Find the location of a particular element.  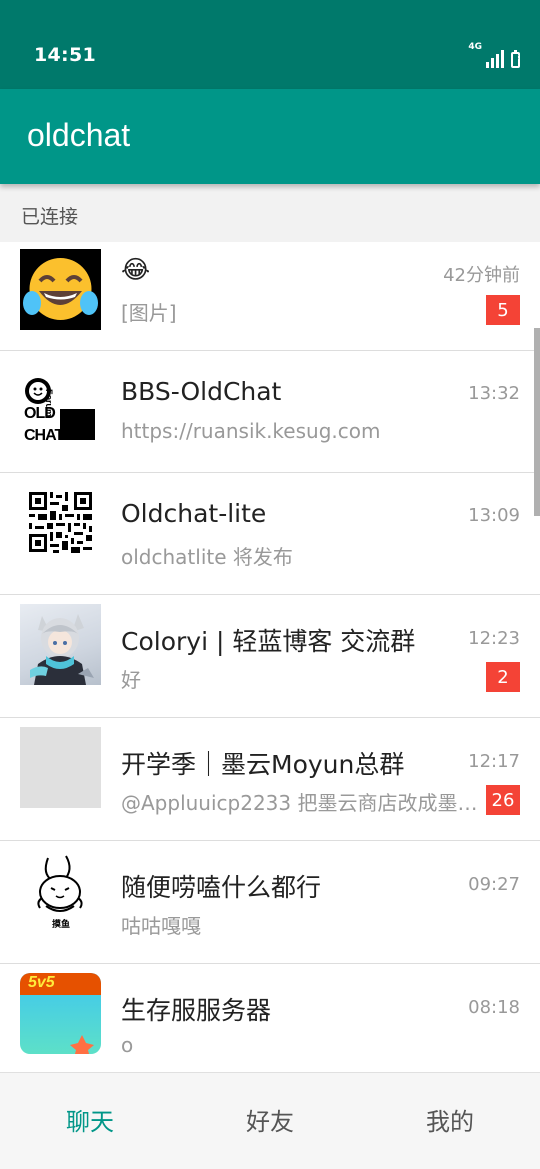

chat-name: Oldchat-lite is located at coordinates (194, 513).